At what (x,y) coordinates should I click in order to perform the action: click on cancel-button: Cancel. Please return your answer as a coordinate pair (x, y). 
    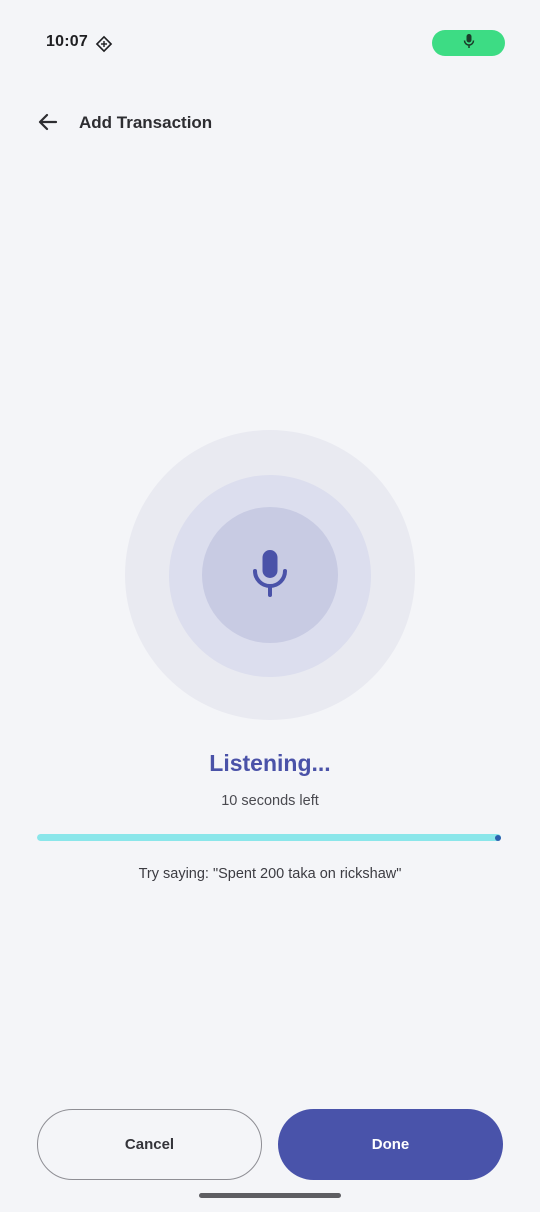
    Looking at the image, I should click on (149, 1144).